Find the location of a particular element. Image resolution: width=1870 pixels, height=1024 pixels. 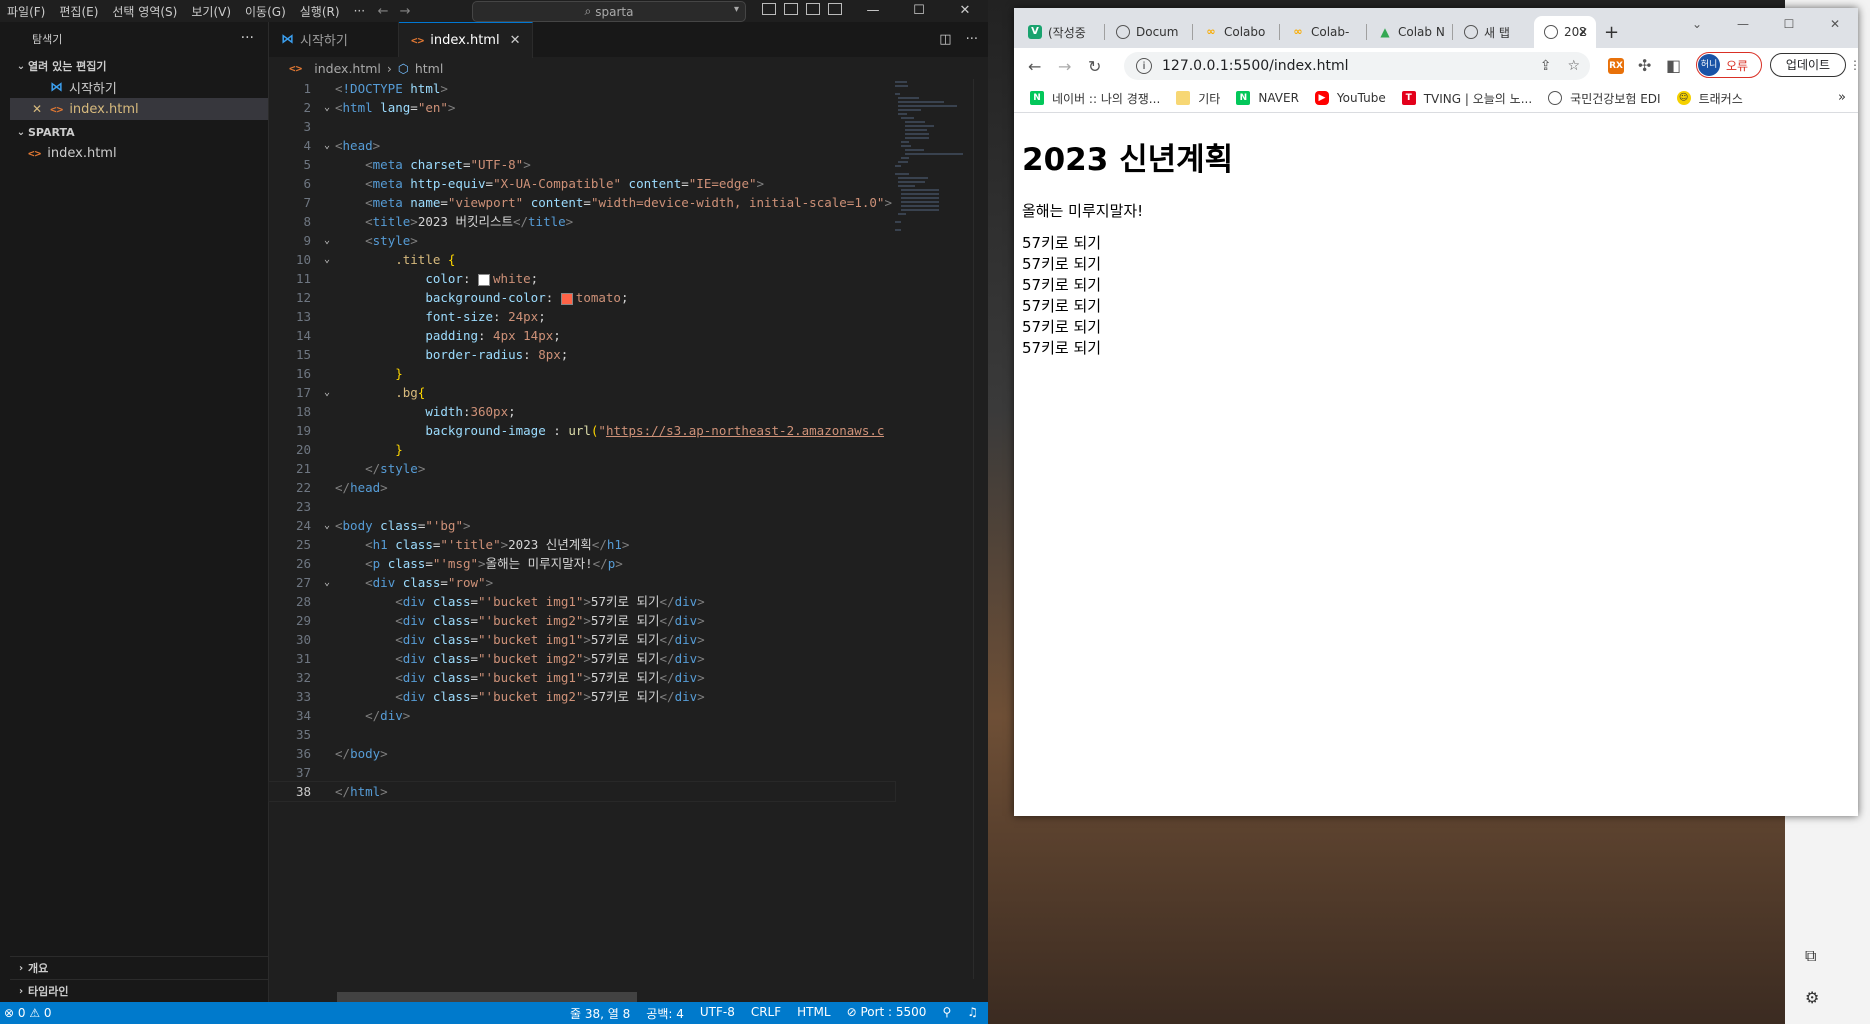

update-button: 업데이트 ⋮ is located at coordinates (1815, 65).